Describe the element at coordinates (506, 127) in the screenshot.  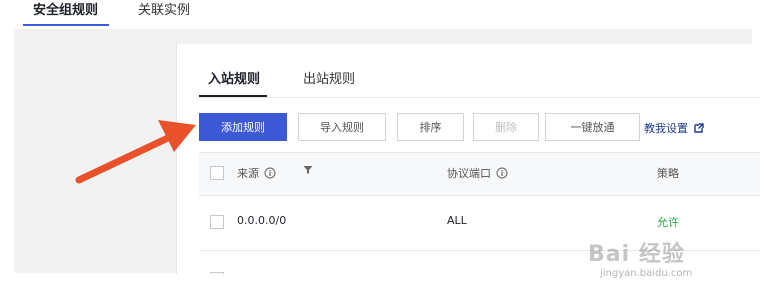
I see `delete-button: 删除` at that location.